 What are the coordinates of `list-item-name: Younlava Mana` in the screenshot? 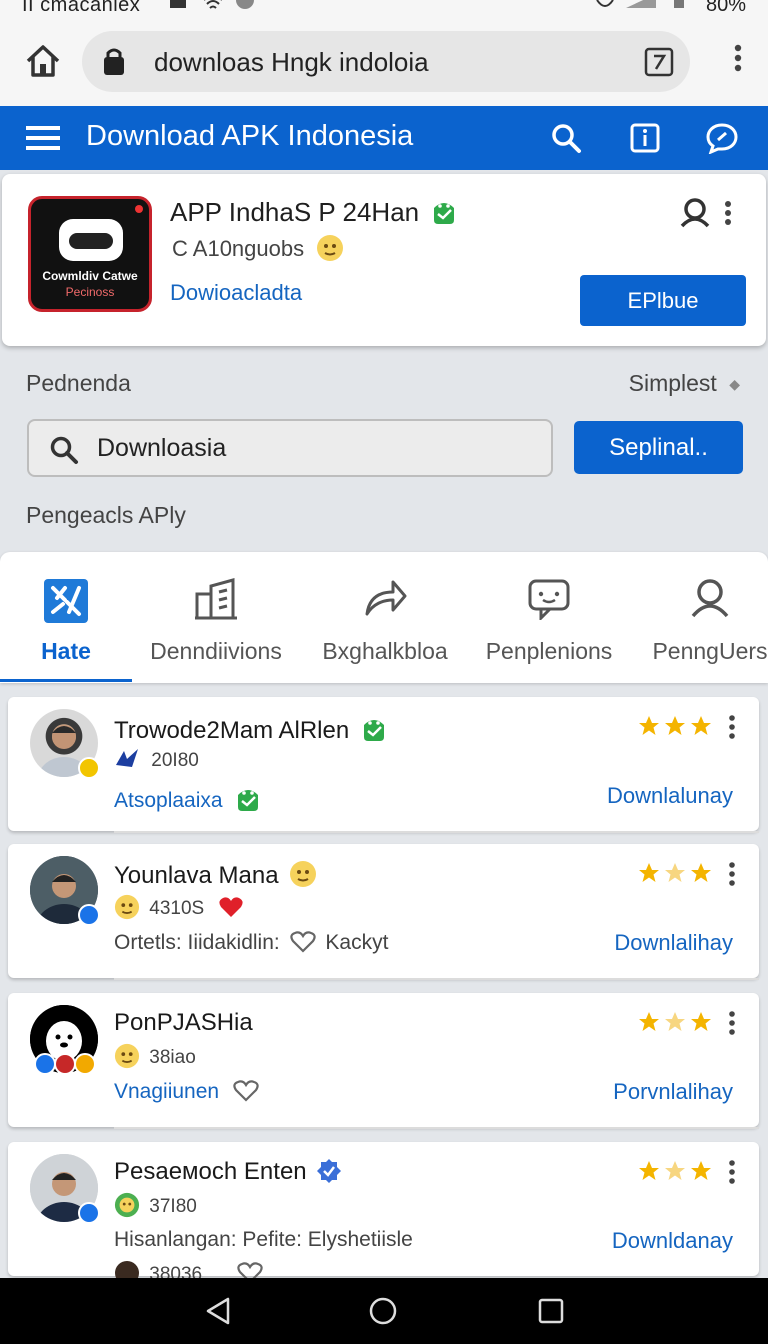 It's located at (215, 875).